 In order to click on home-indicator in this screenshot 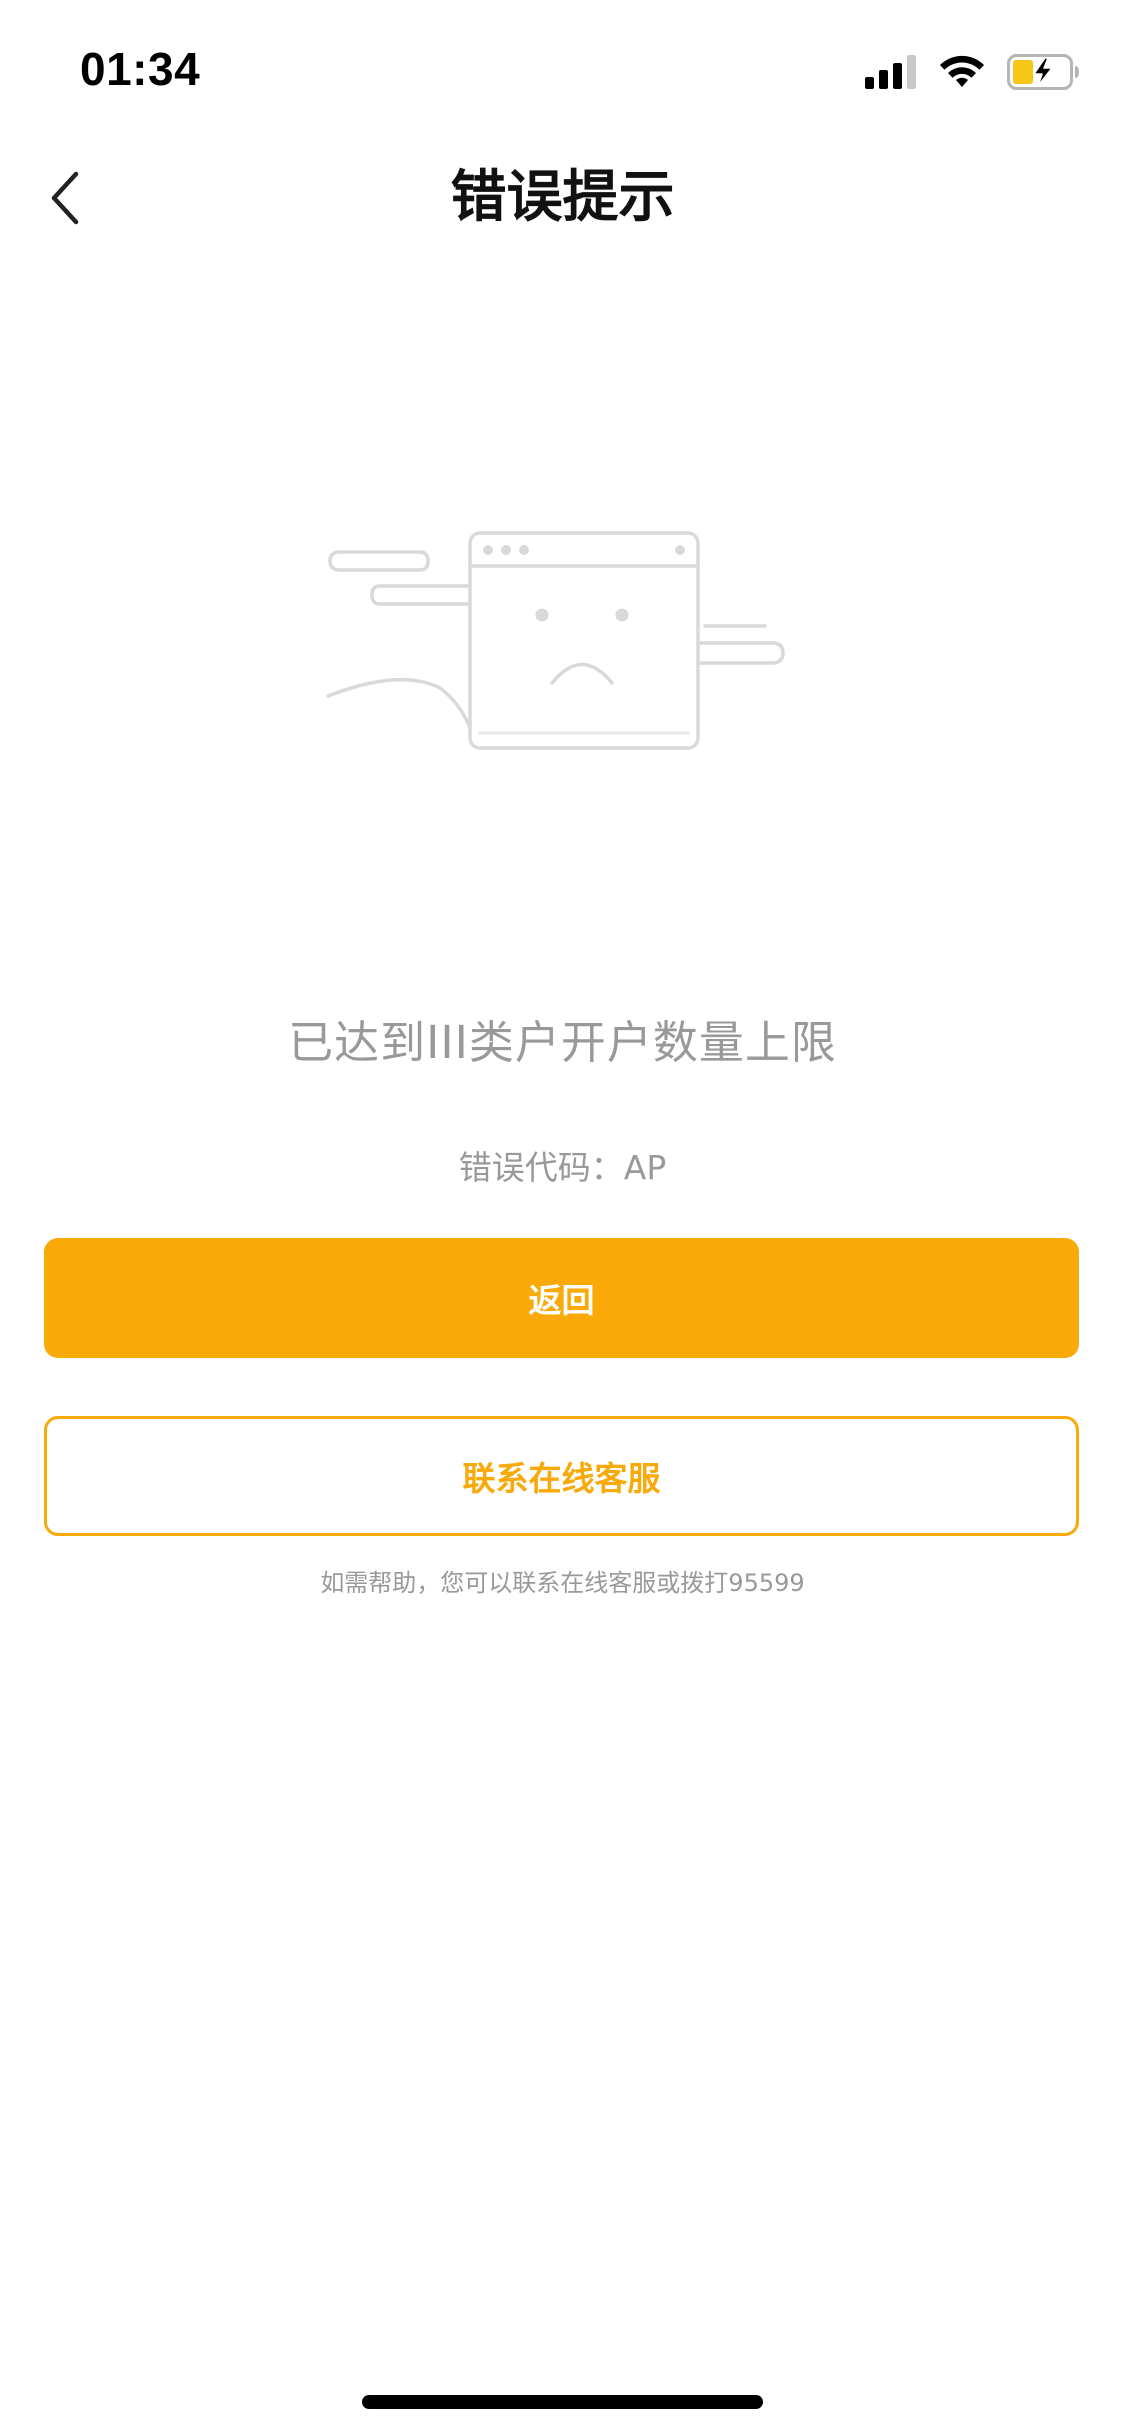, I will do `click(562, 2402)`.